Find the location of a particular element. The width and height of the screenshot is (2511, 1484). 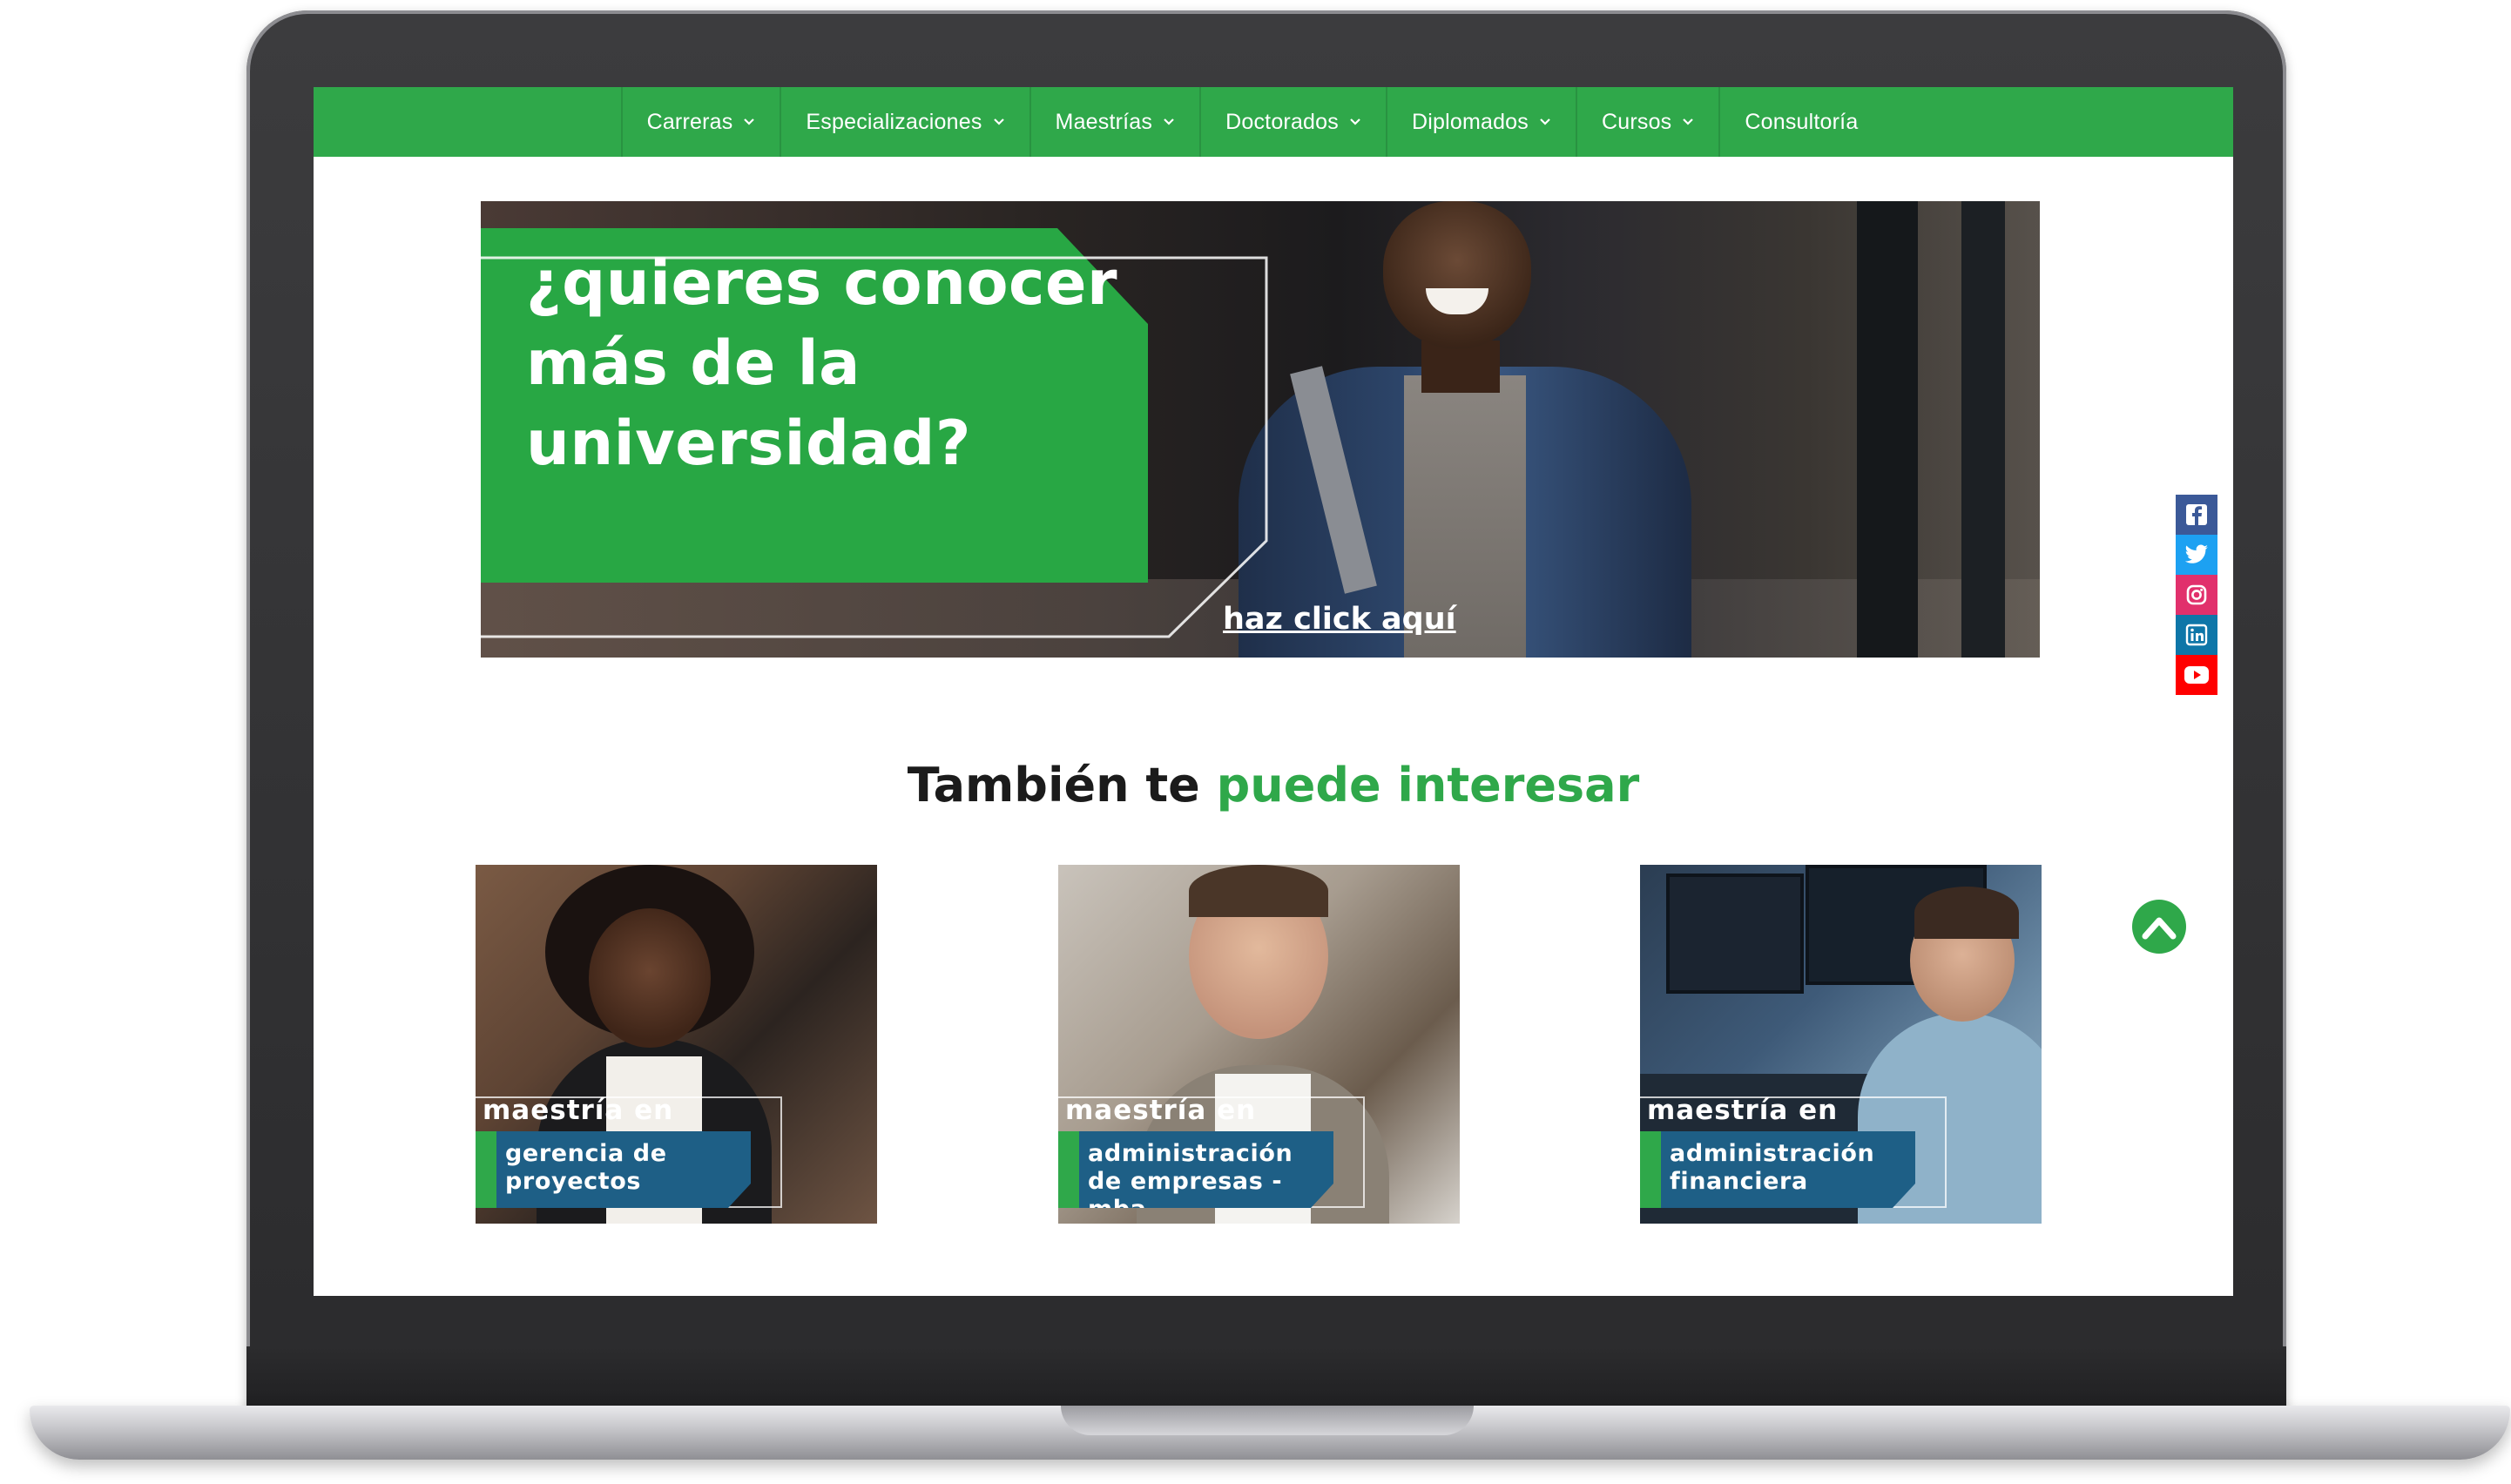

nav-item-especializaciones: Especializaciones is located at coordinates (904, 122).